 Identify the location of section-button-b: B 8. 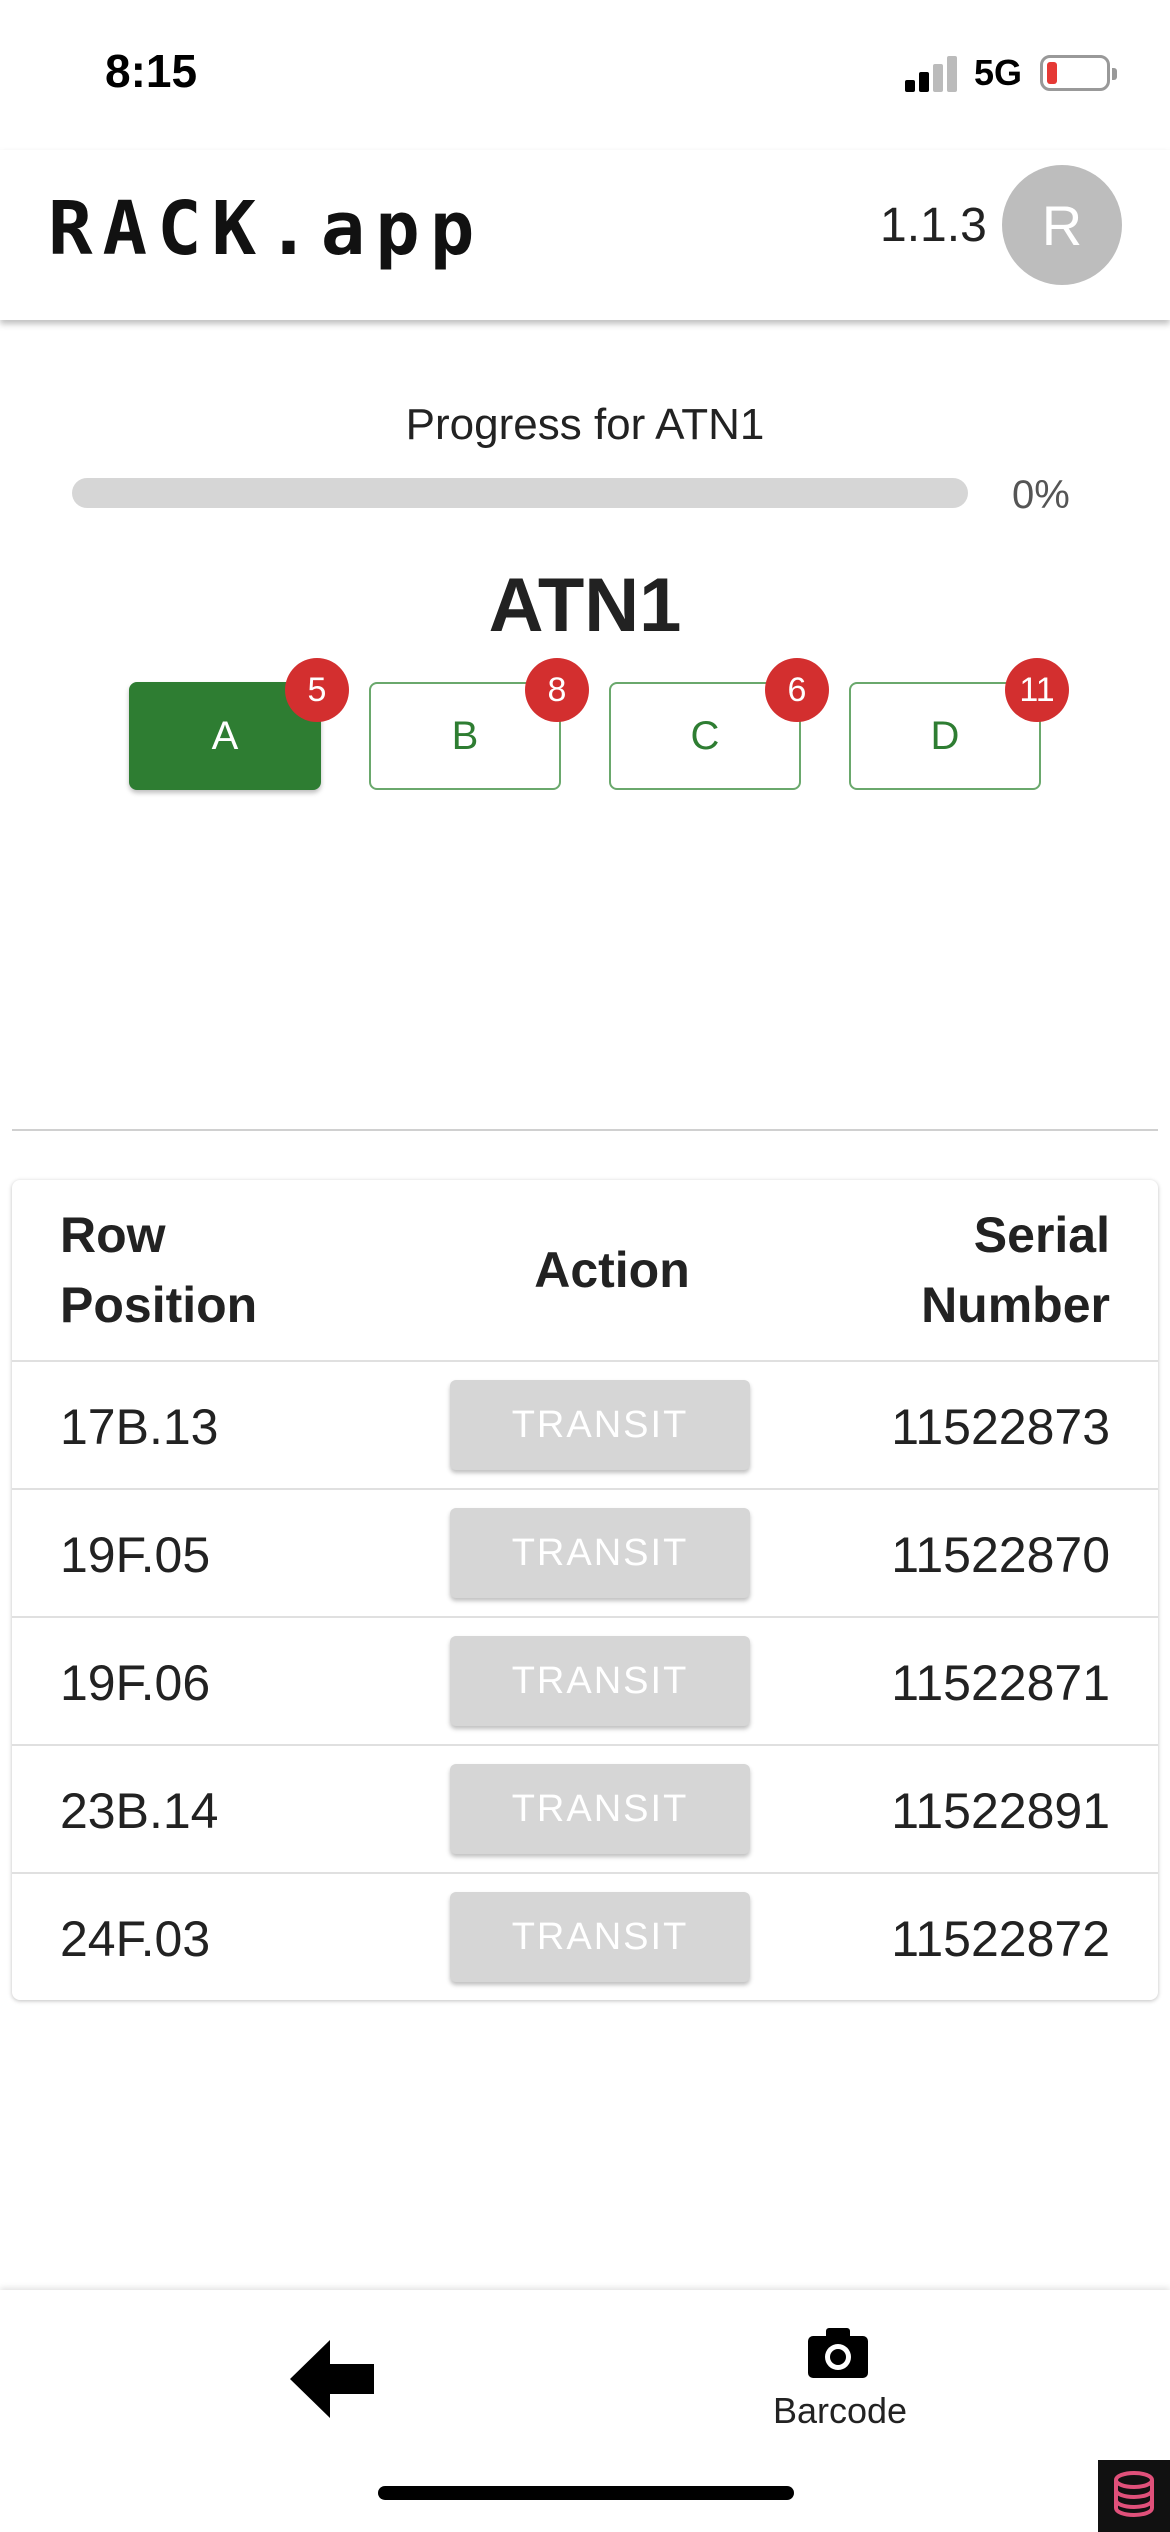
(479, 724).